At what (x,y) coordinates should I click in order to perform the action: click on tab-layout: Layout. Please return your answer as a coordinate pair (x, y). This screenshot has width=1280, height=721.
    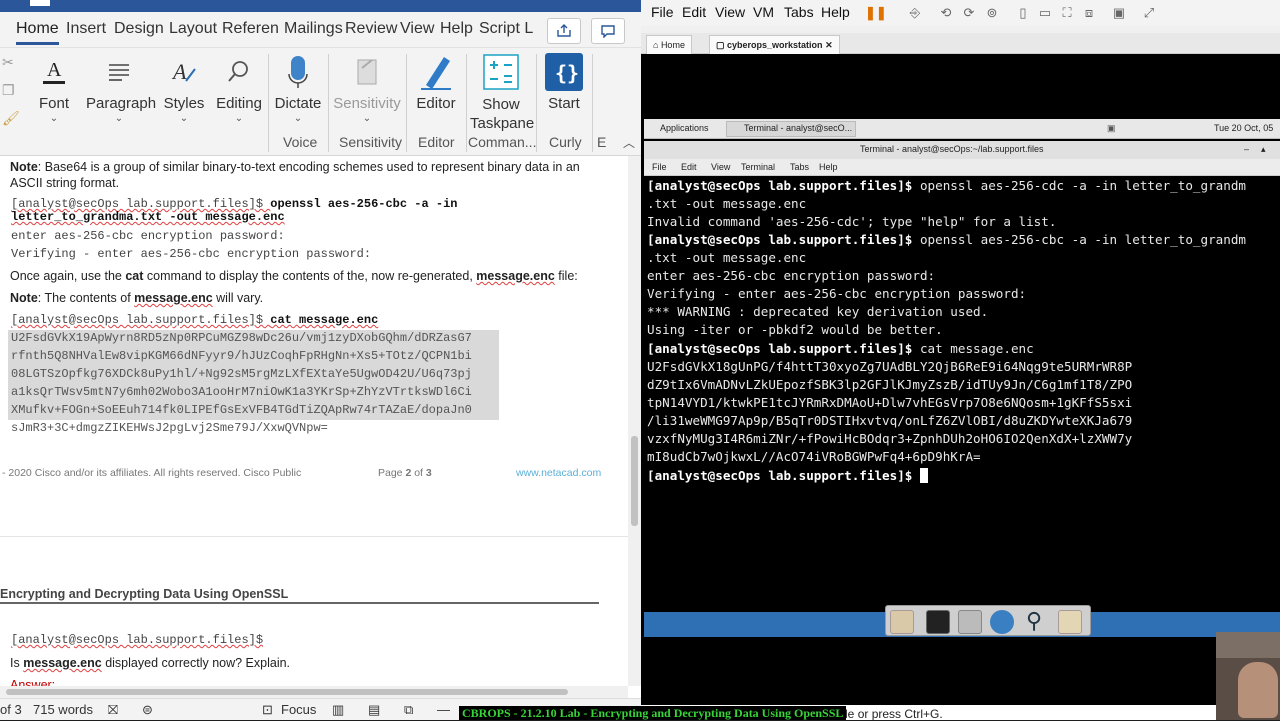
    Looking at the image, I should click on (193, 29).